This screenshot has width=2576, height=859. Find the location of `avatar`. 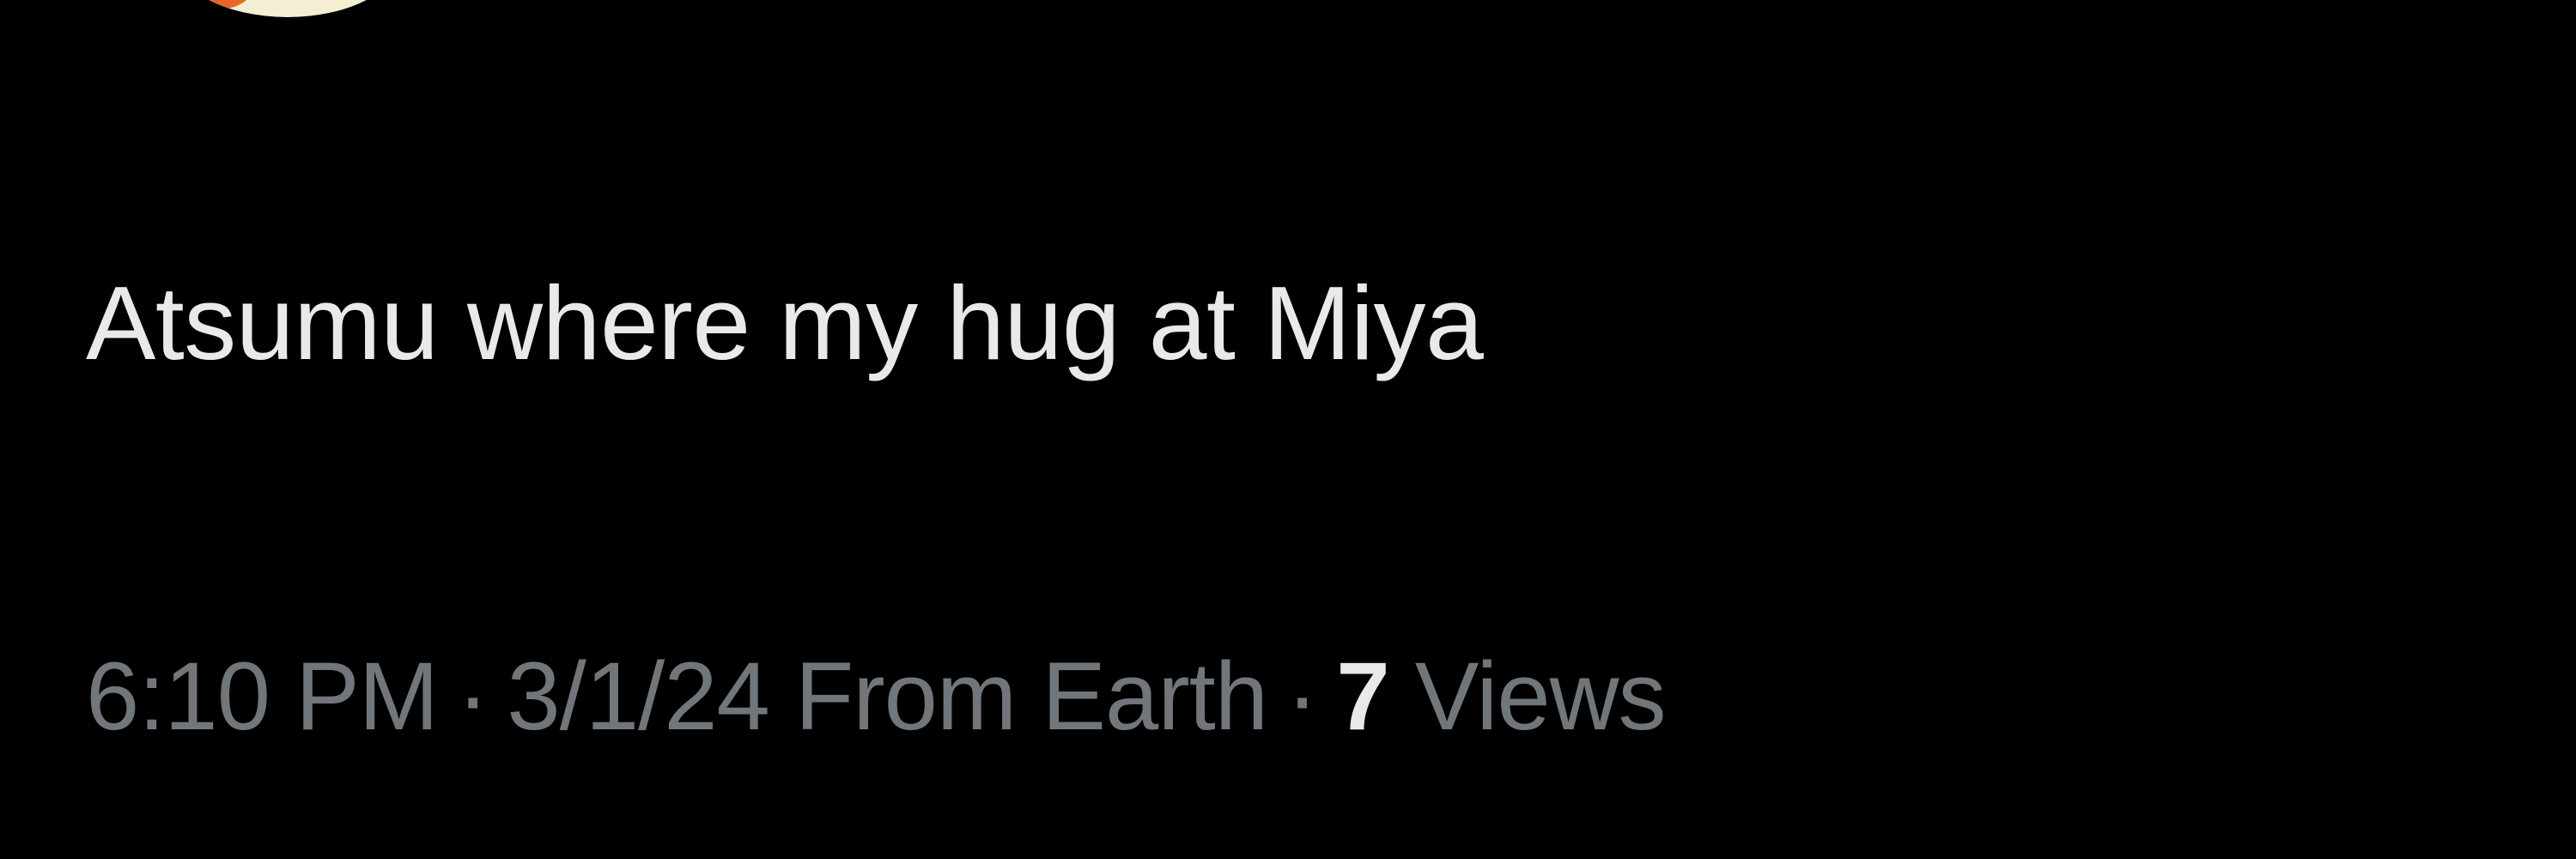

avatar is located at coordinates (288, 8).